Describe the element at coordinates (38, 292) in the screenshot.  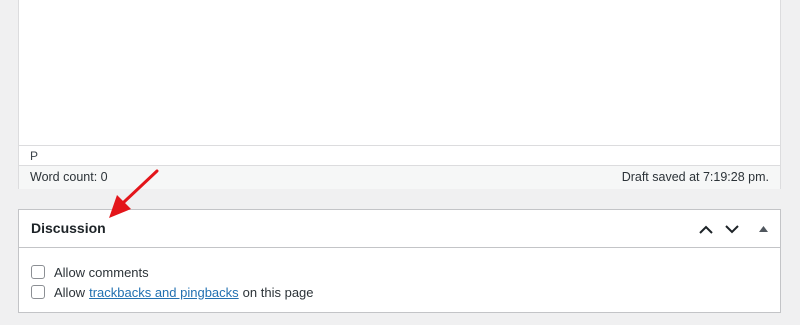
I see `allow-pings-checkbox` at that location.